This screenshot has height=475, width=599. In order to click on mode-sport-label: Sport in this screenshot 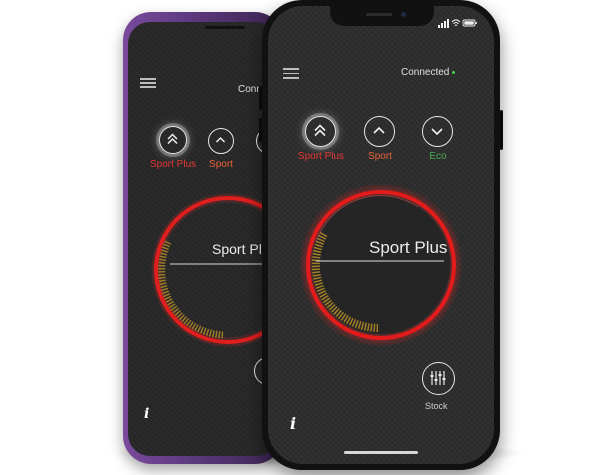, I will do `click(380, 156)`.